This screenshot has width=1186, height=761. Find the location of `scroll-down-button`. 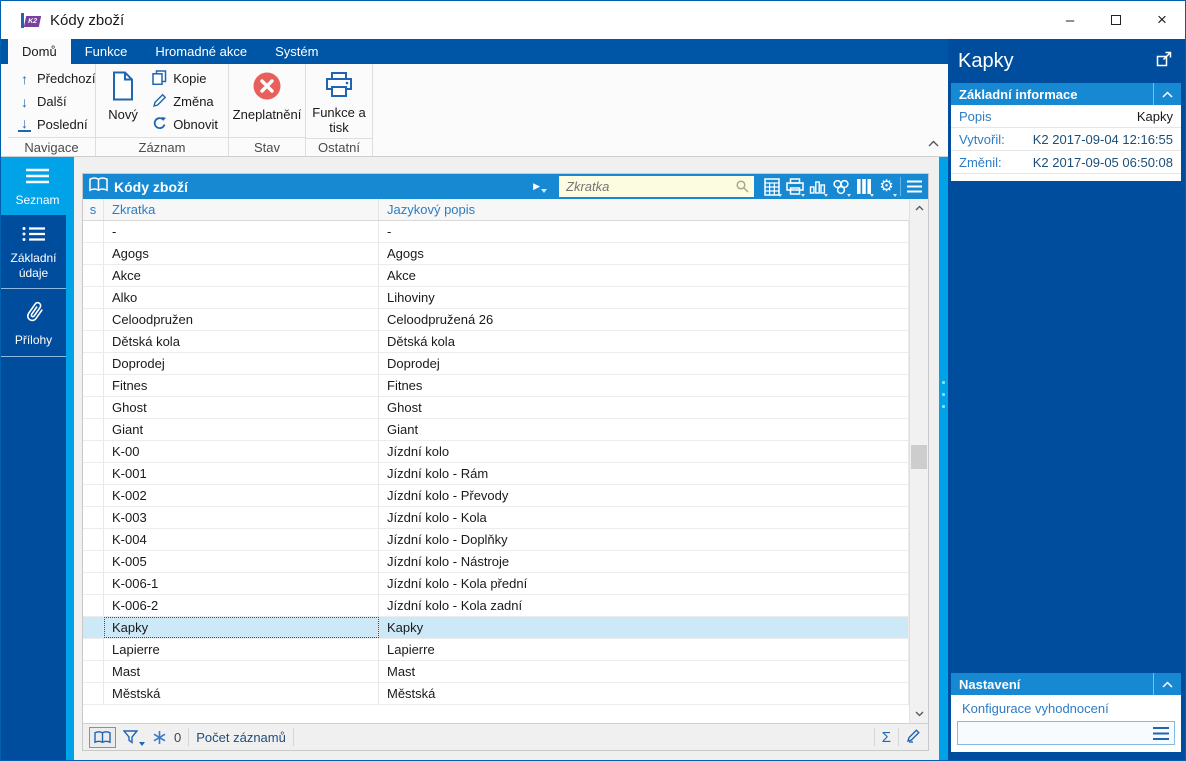

scroll-down-button is located at coordinates (919, 714).